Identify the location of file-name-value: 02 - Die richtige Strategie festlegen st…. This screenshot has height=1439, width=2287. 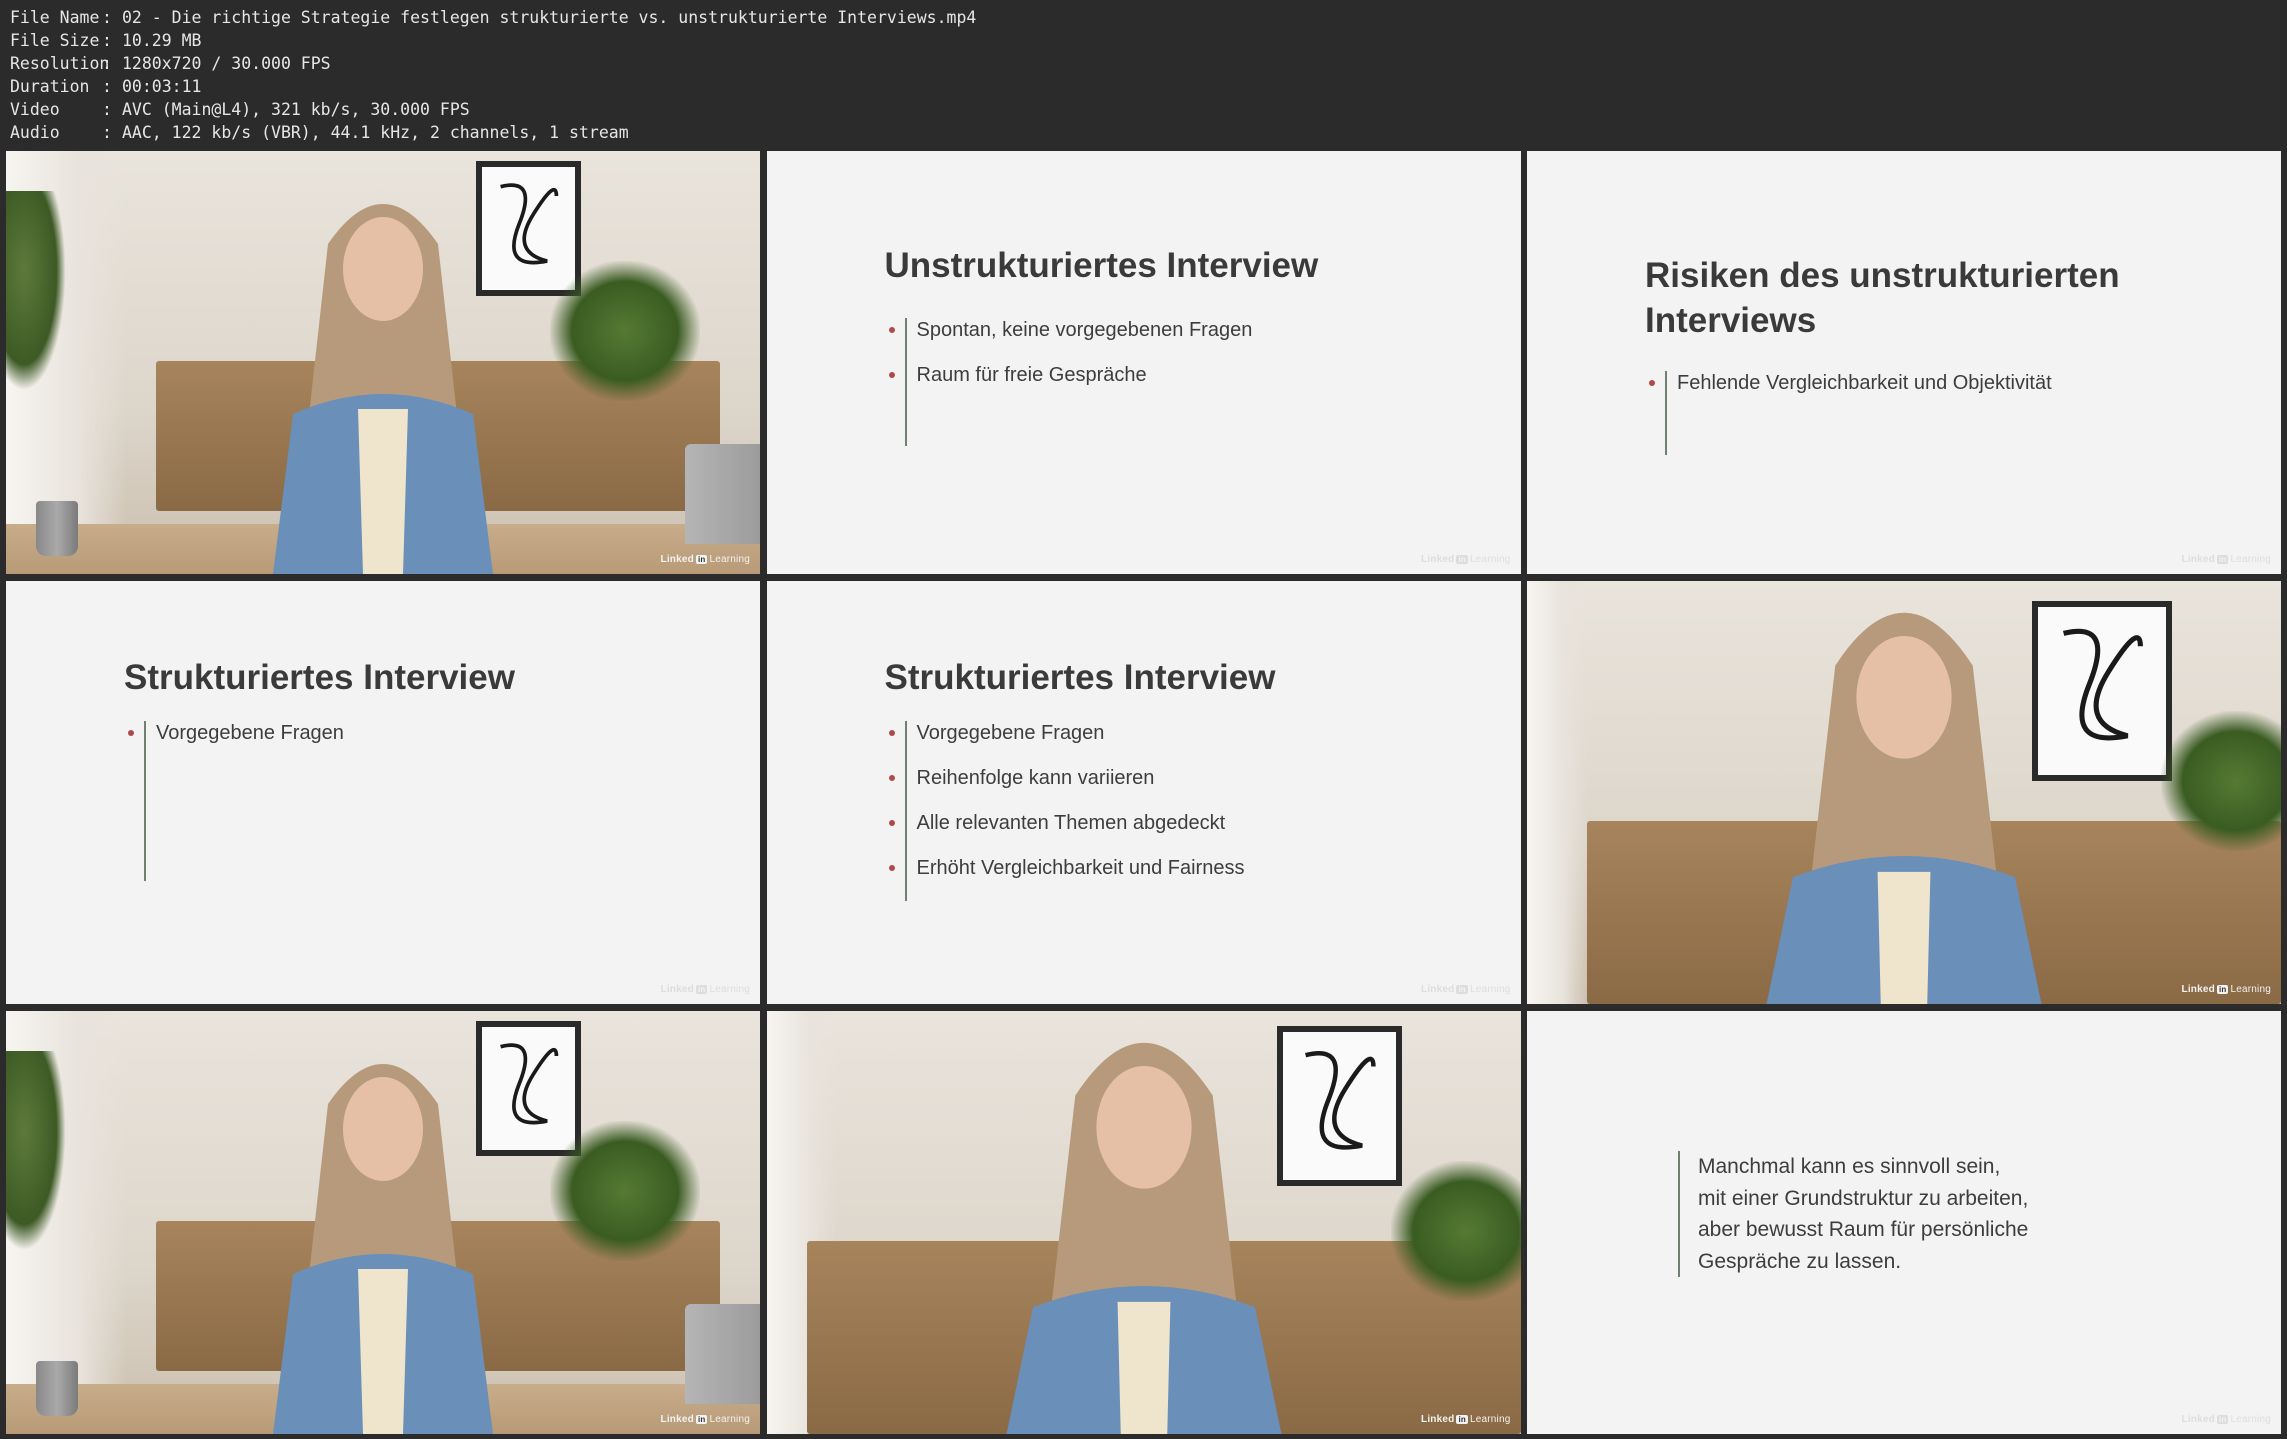
(549, 17).